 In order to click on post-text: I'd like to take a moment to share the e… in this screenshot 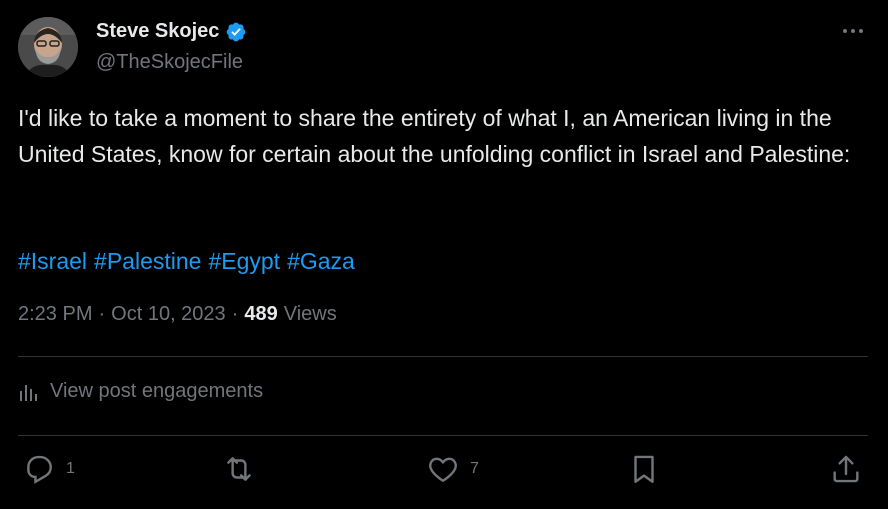, I will do `click(434, 136)`.